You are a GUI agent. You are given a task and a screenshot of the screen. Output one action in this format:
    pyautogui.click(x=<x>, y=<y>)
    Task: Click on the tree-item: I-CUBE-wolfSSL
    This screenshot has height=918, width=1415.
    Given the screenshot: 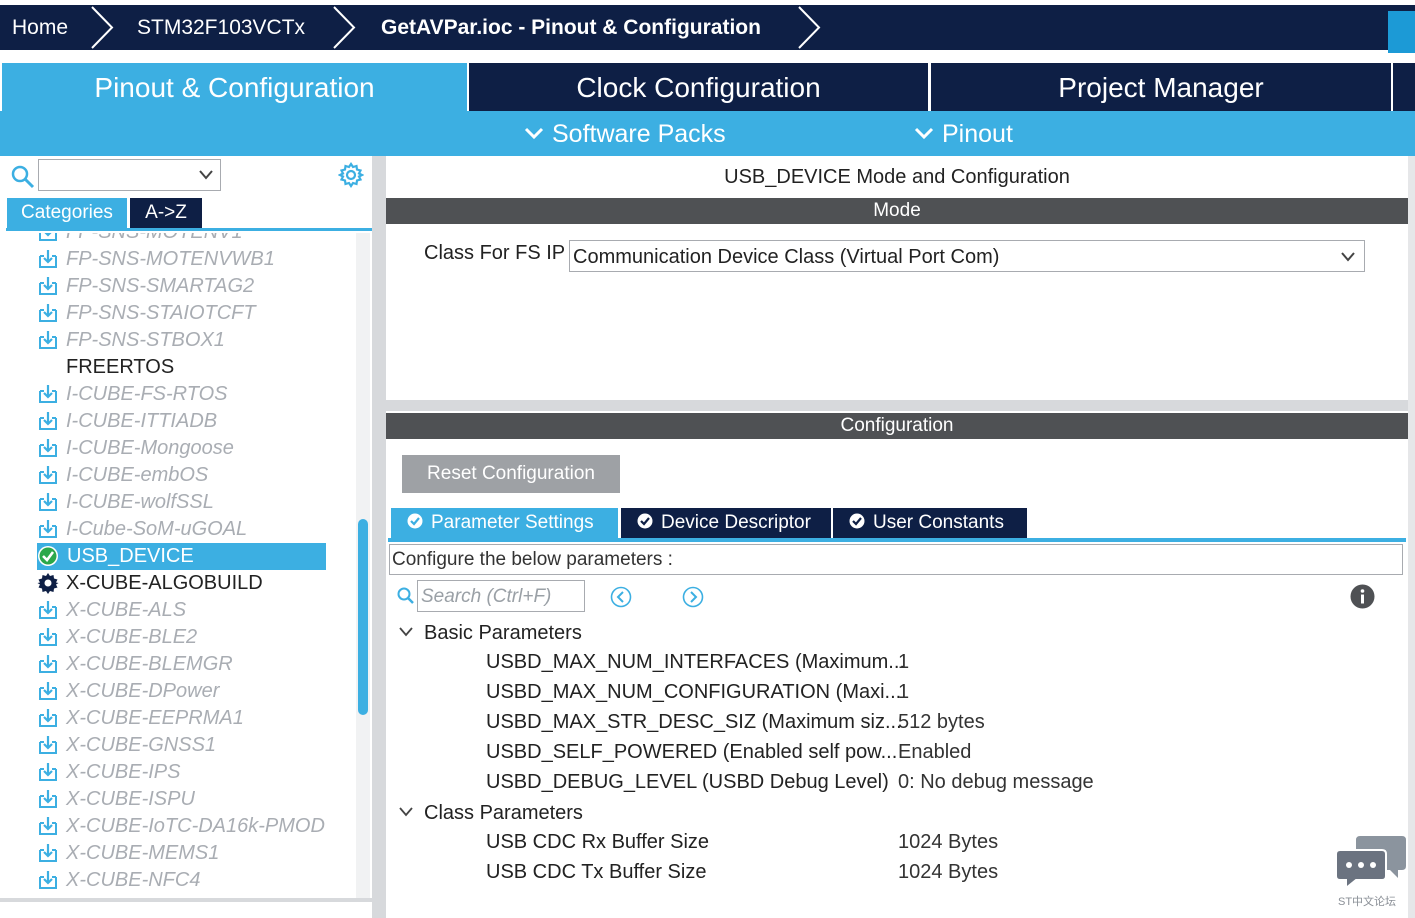 What is the action you would take?
    pyautogui.click(x=178, y=502)
    